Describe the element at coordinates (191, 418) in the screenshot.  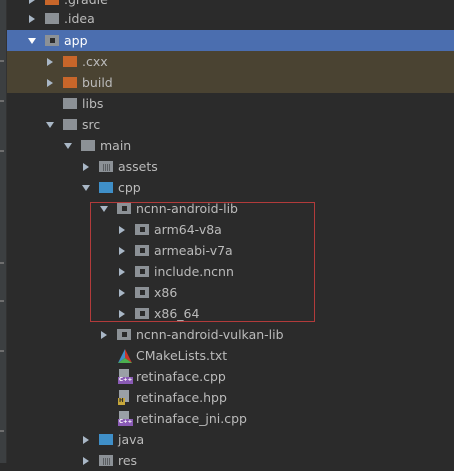
I see `tree-node-label: retinaface_jni.cpp` at that location.